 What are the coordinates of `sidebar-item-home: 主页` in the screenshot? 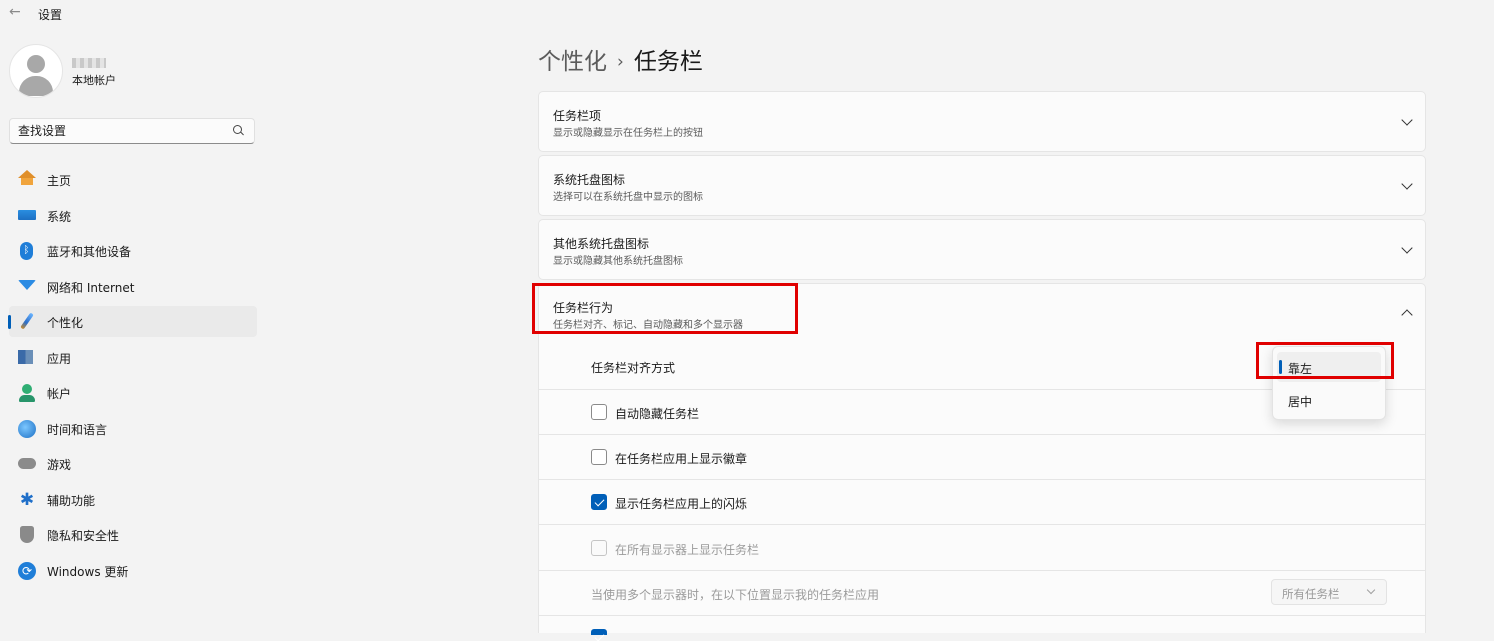 It's located at (133, 179).